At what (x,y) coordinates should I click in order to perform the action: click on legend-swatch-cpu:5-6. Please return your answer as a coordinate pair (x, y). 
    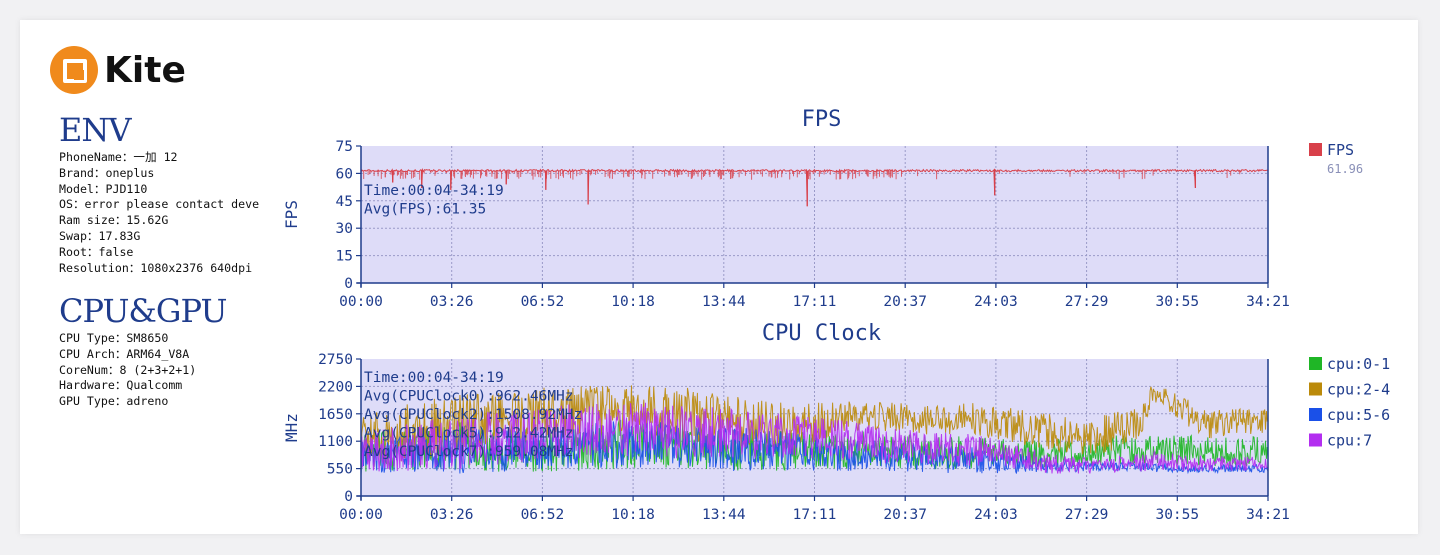
    Looking at the image, I should click on (1315, 414).